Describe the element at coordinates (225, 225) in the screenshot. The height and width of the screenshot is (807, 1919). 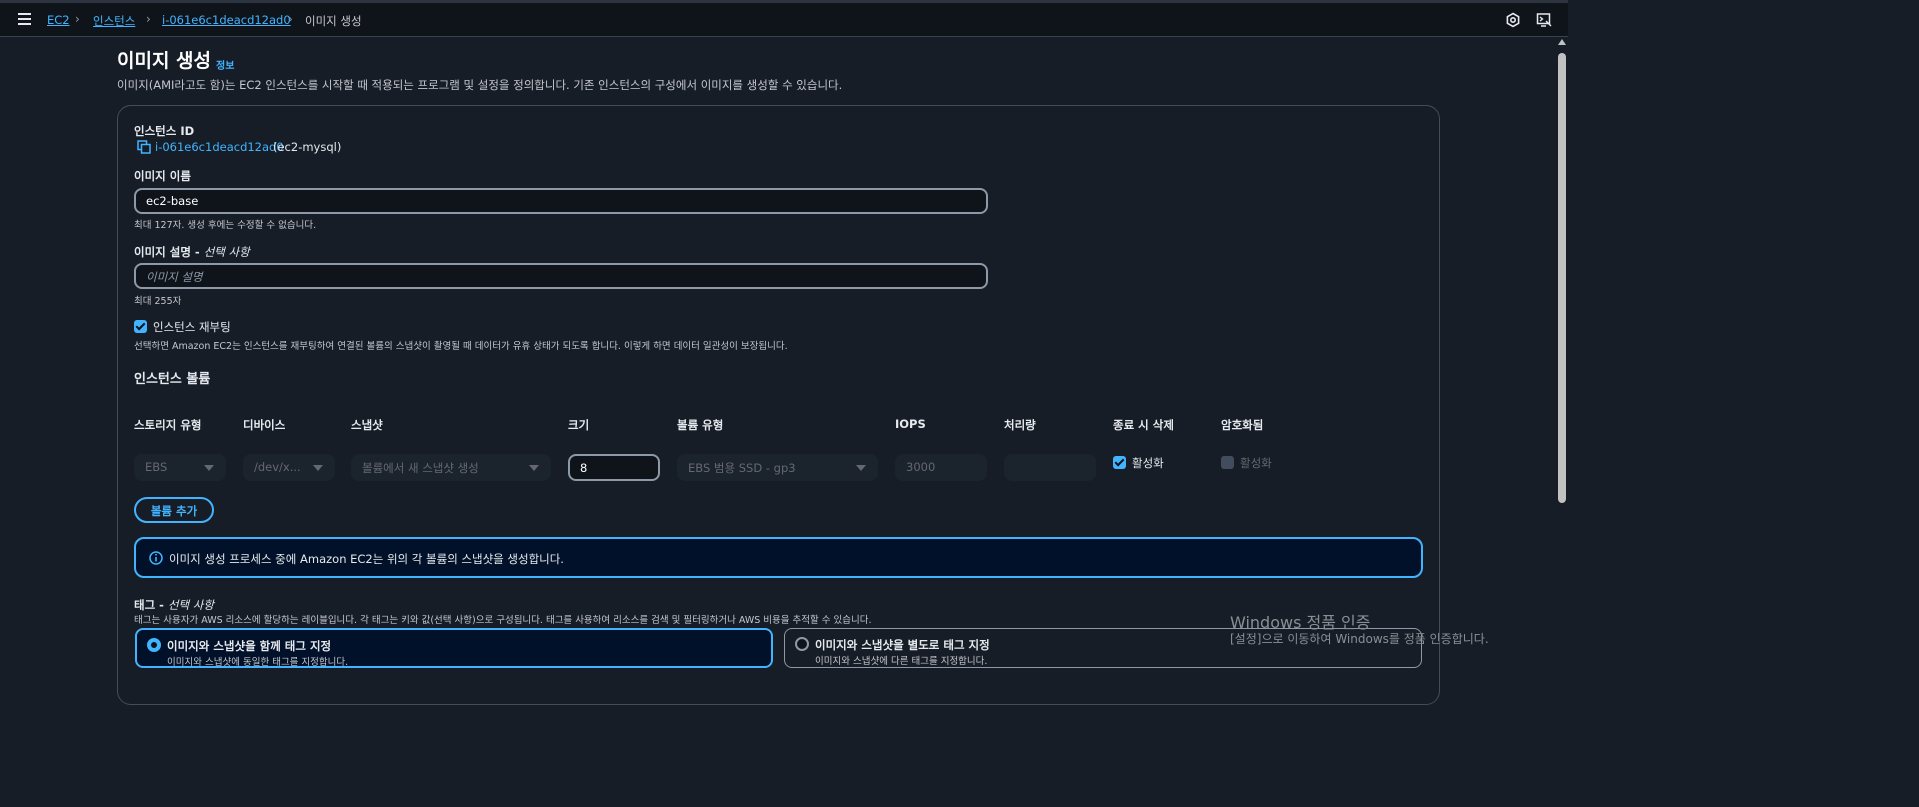
I see `image-name-hint: 최대 127자. 생성 후에는 수정할 수 없습니다.` at that location.